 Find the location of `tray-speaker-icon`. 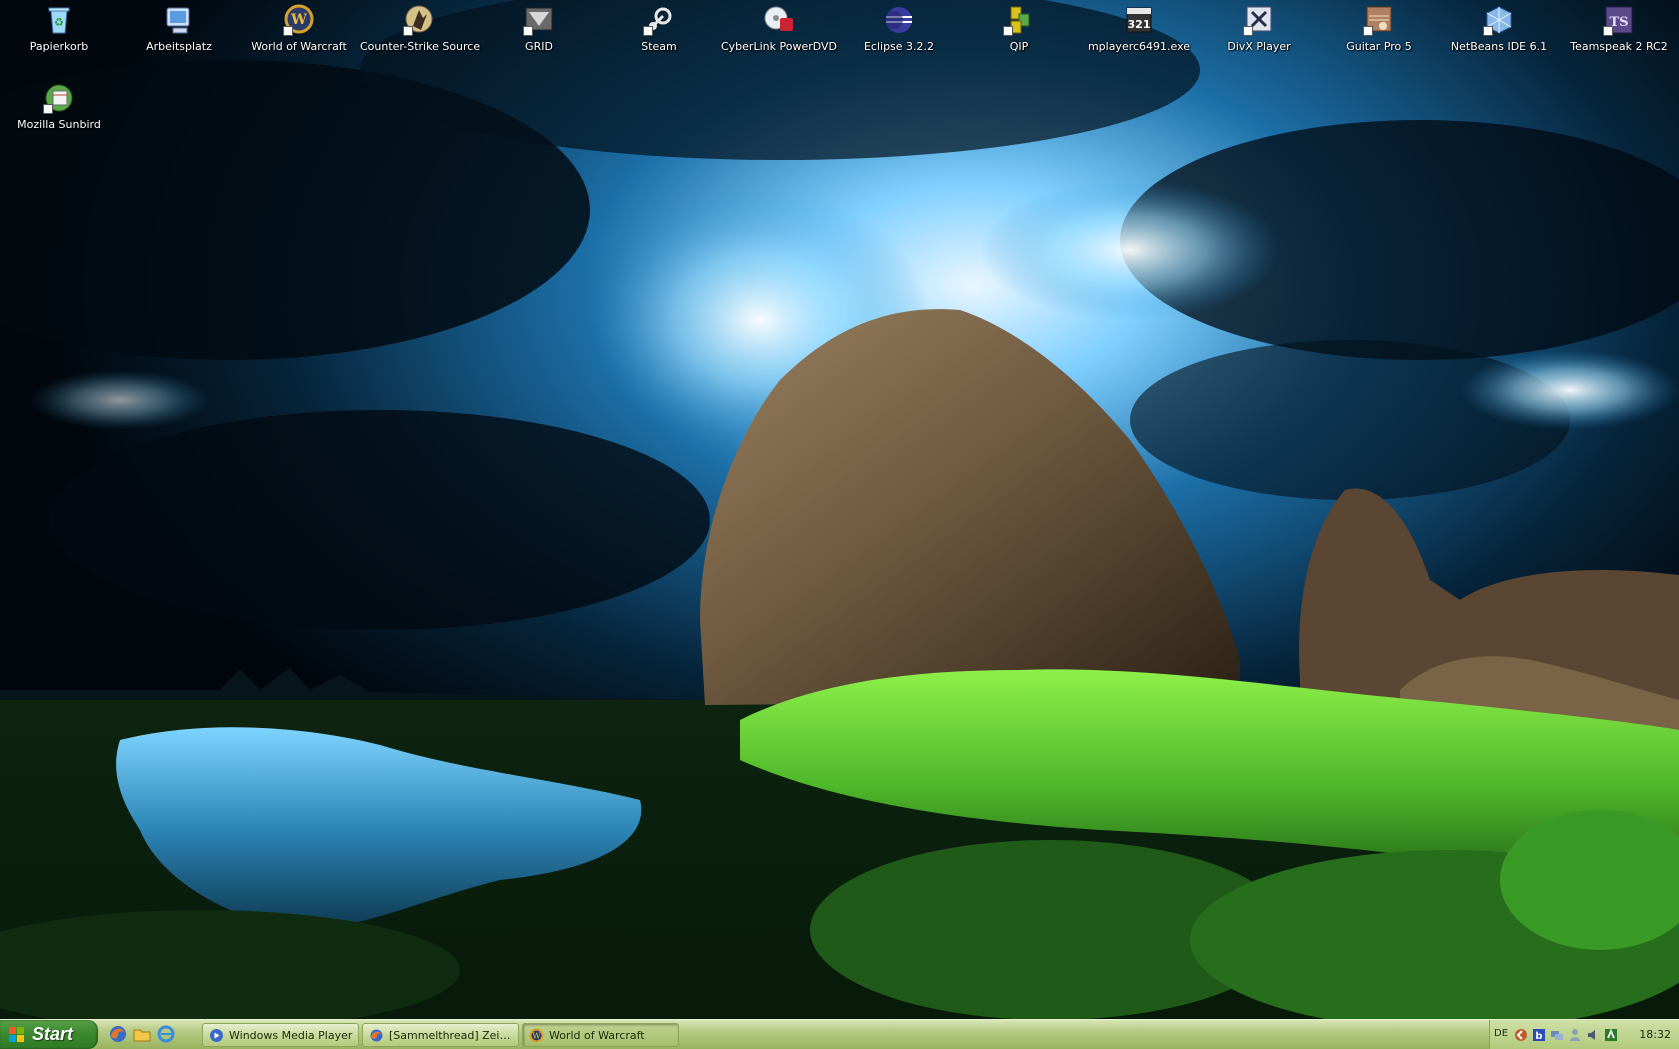

tray-speaker-icon is located at coordinates (1593, 1034).